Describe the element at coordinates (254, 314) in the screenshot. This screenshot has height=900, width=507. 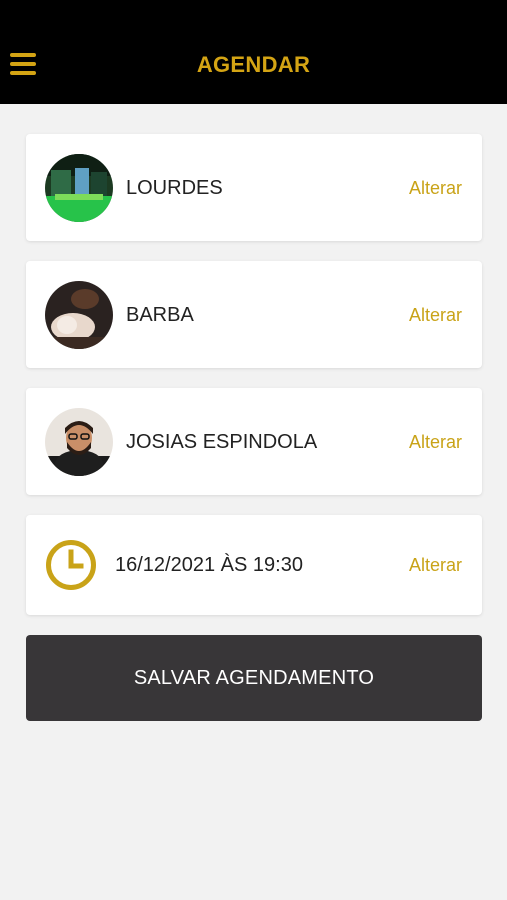
I see `service-card: BARBA Alterar` at that location.